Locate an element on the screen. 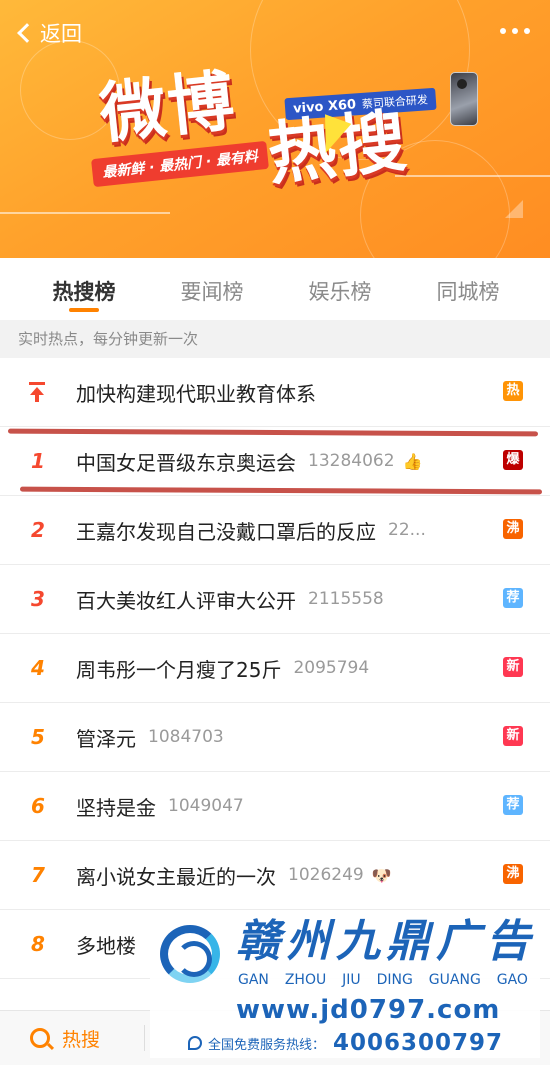 Image resolution: width=550 pixels, height=1065 pixels. list-item: 5 管泽元 1084703 新 is located at coordinates (275, 737).